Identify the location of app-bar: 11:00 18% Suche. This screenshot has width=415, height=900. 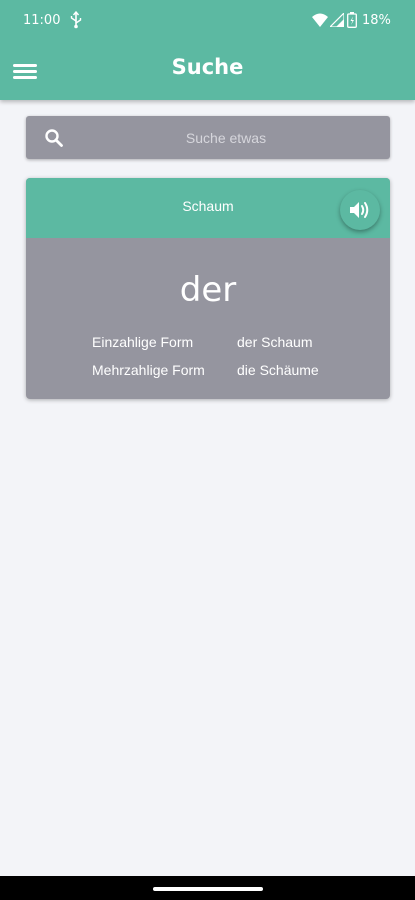
(207, 50).